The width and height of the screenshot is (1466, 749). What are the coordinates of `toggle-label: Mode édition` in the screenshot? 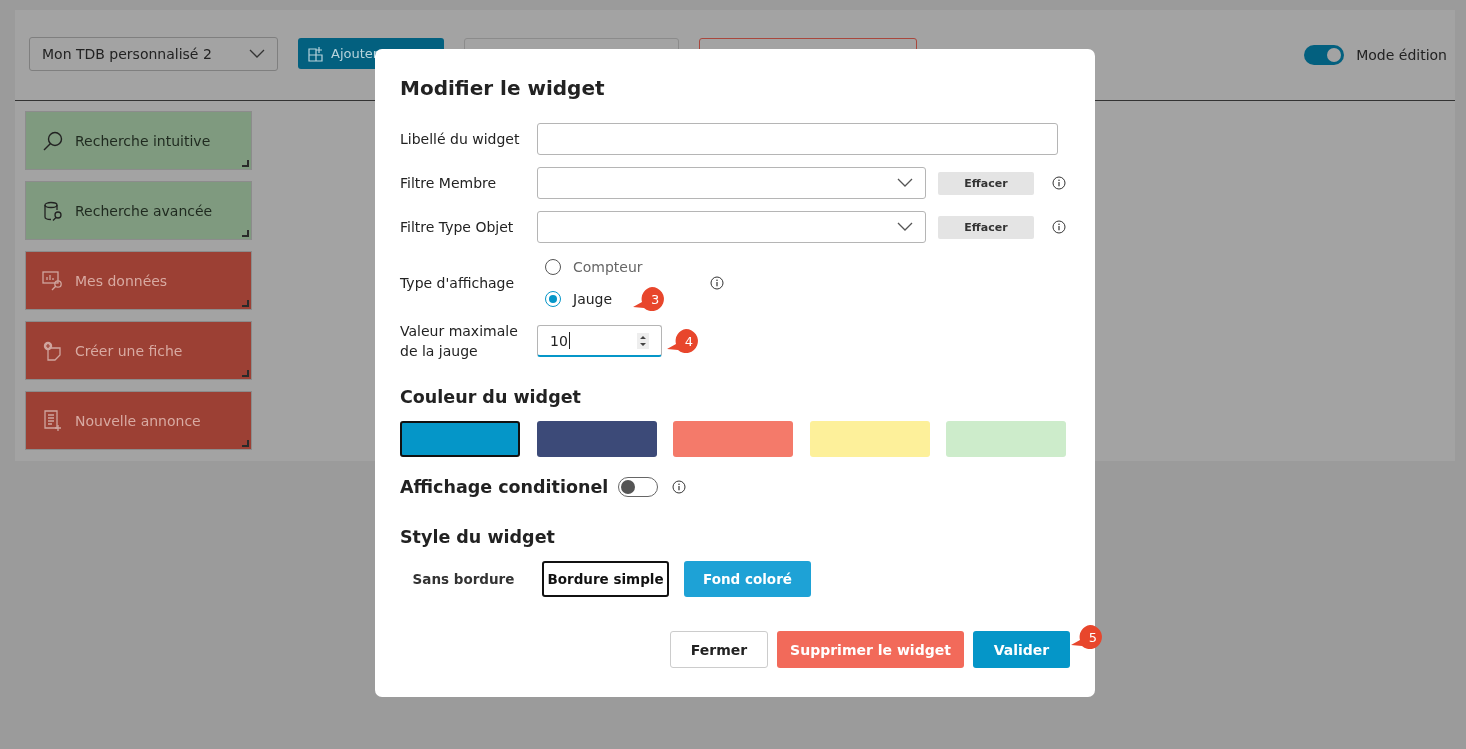 It's located at (1401, 55).